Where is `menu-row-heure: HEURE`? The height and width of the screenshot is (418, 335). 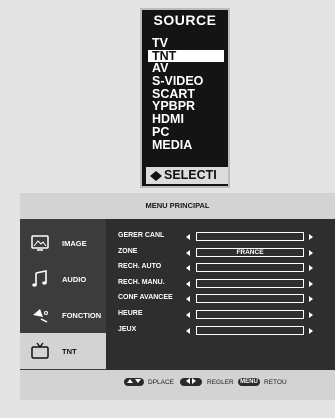 menu-row-heure: HEURE is located at coordinates (226, 315).